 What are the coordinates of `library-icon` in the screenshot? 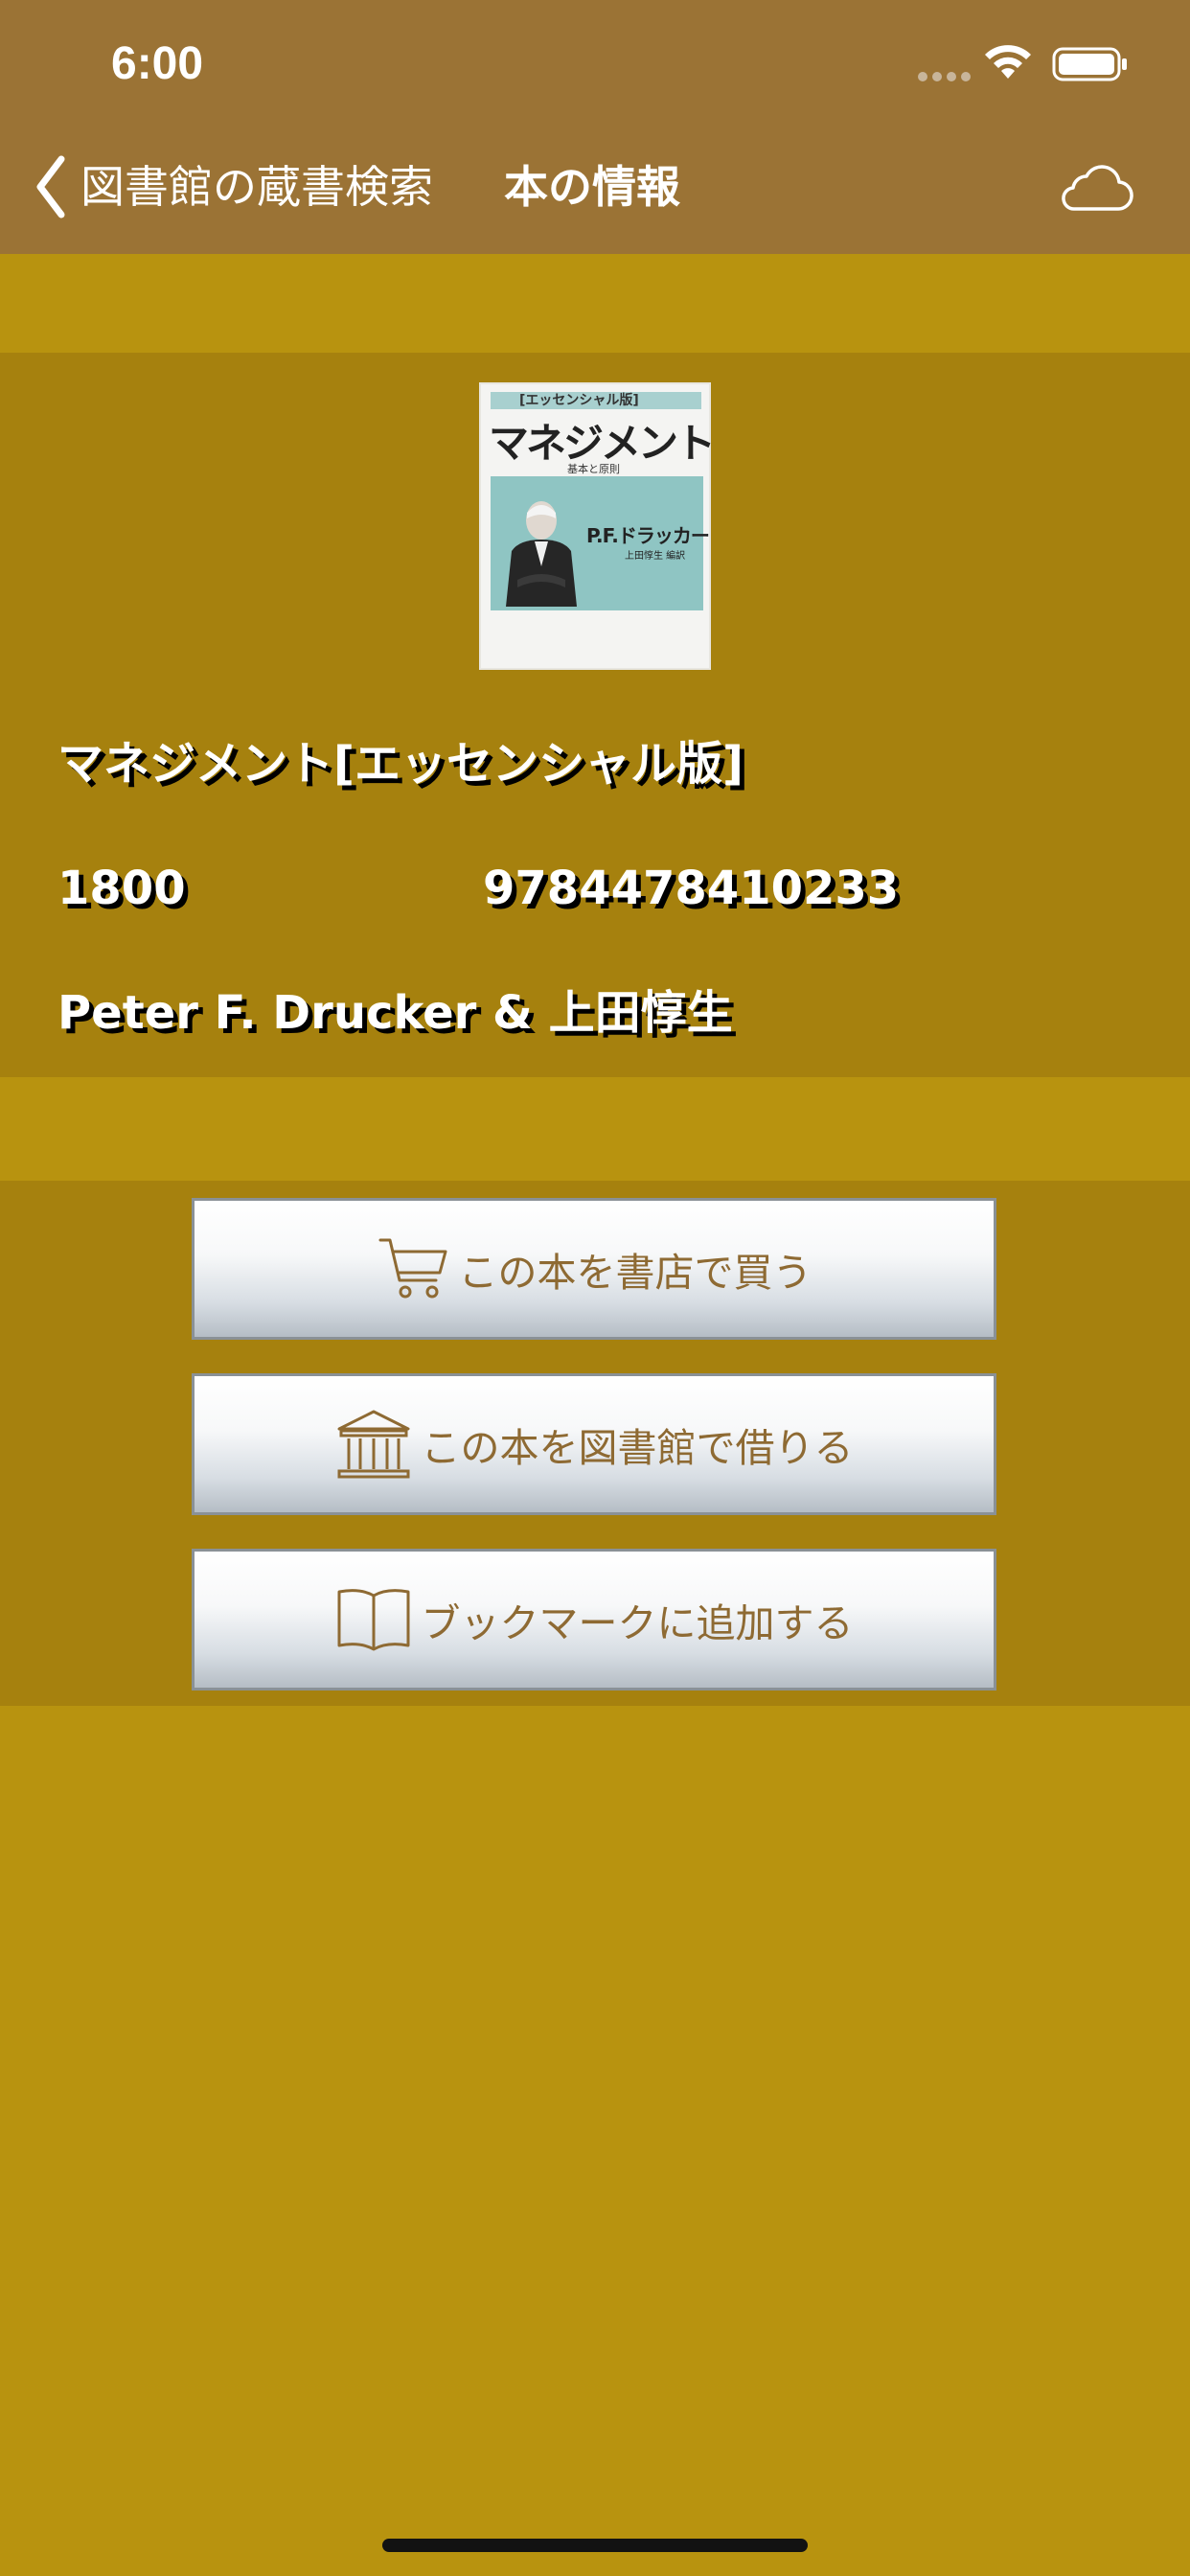 It's located at (373, 1444).